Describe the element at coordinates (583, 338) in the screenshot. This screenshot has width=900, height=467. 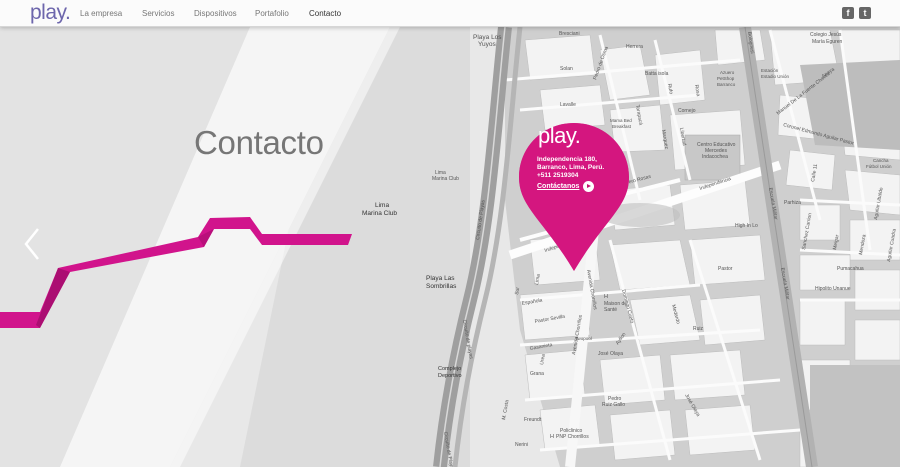
I see `label-twopool: Twopool` at that location.